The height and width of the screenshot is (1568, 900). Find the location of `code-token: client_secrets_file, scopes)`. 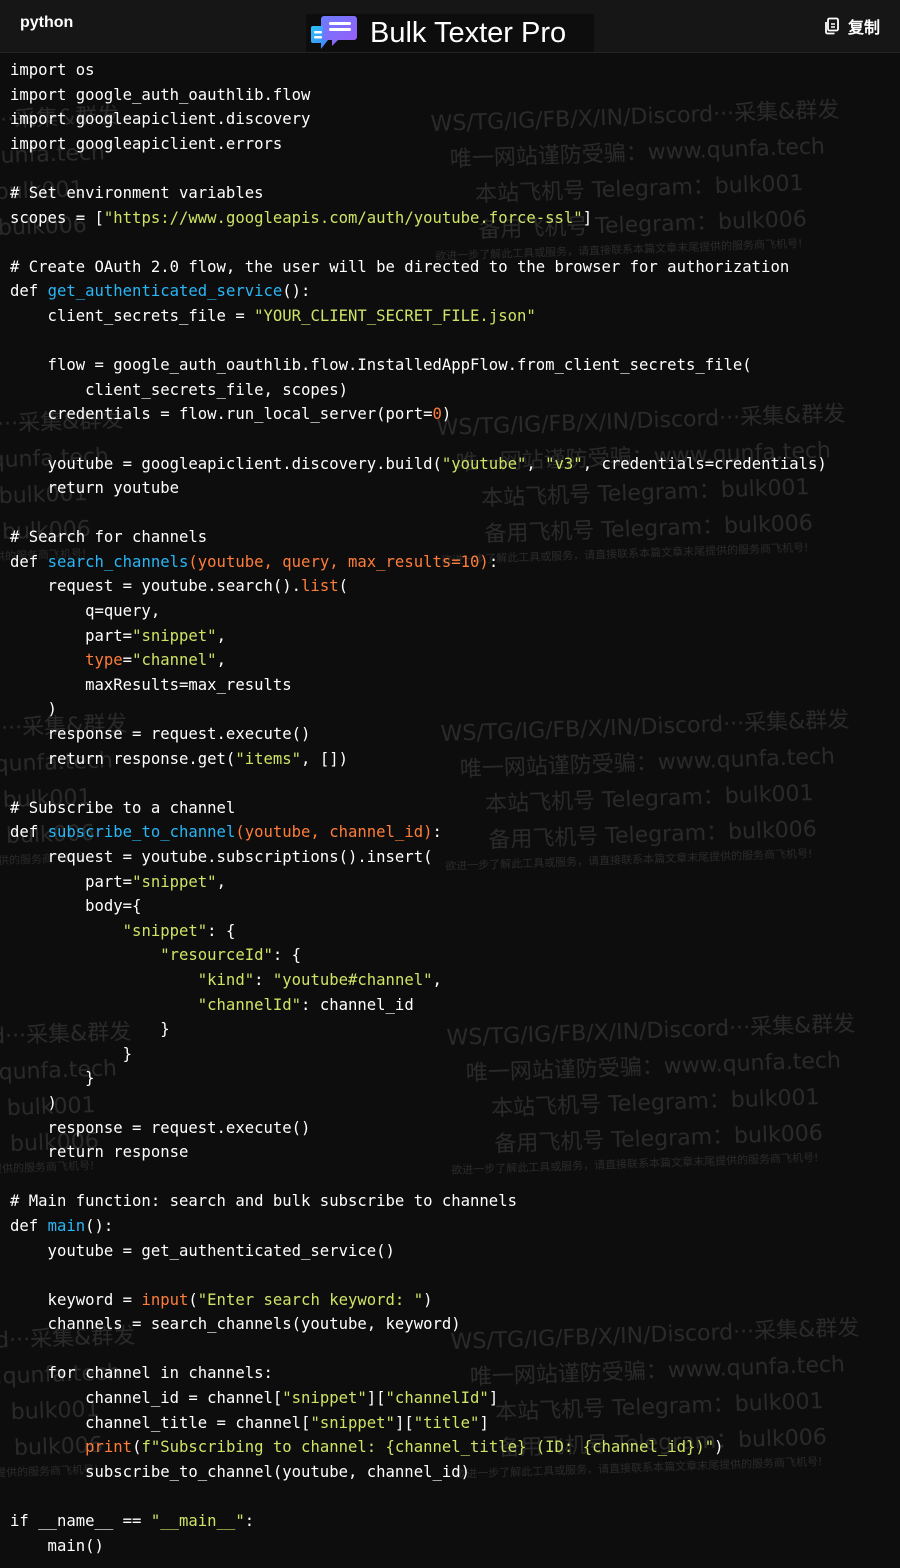

code-token: client_secrets_file, scopes) is located at coordinates (179, 389).